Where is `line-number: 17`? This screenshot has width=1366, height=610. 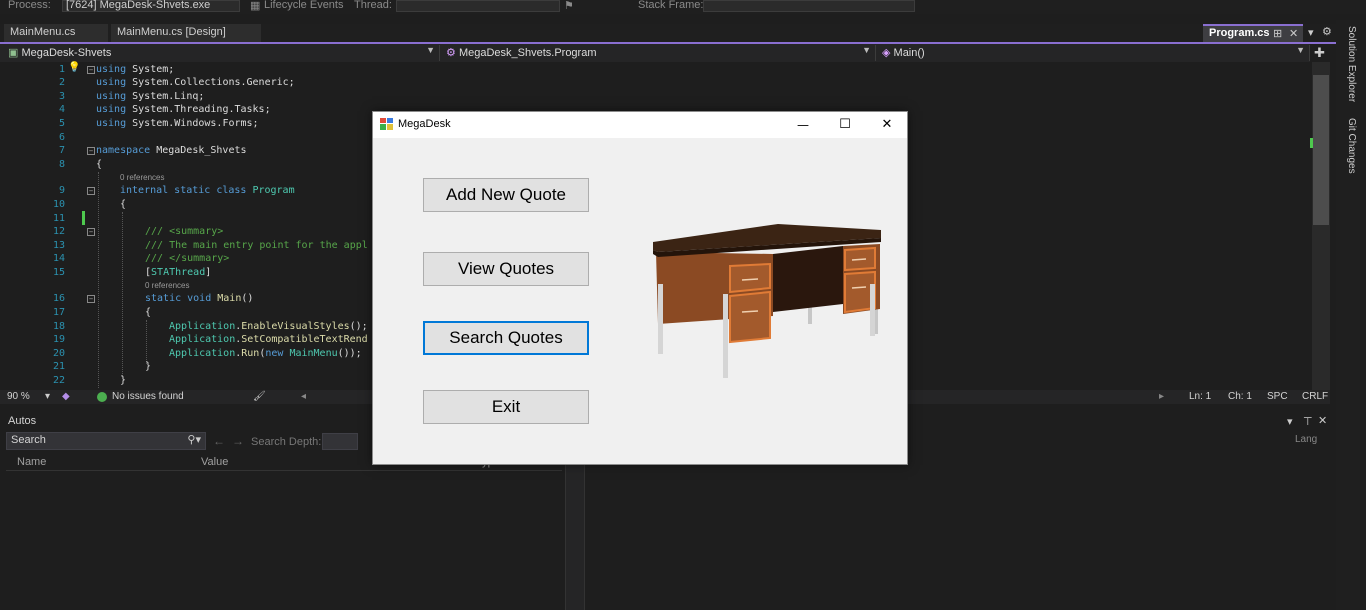
line-number: 17 is located at coordinates (58, 312).